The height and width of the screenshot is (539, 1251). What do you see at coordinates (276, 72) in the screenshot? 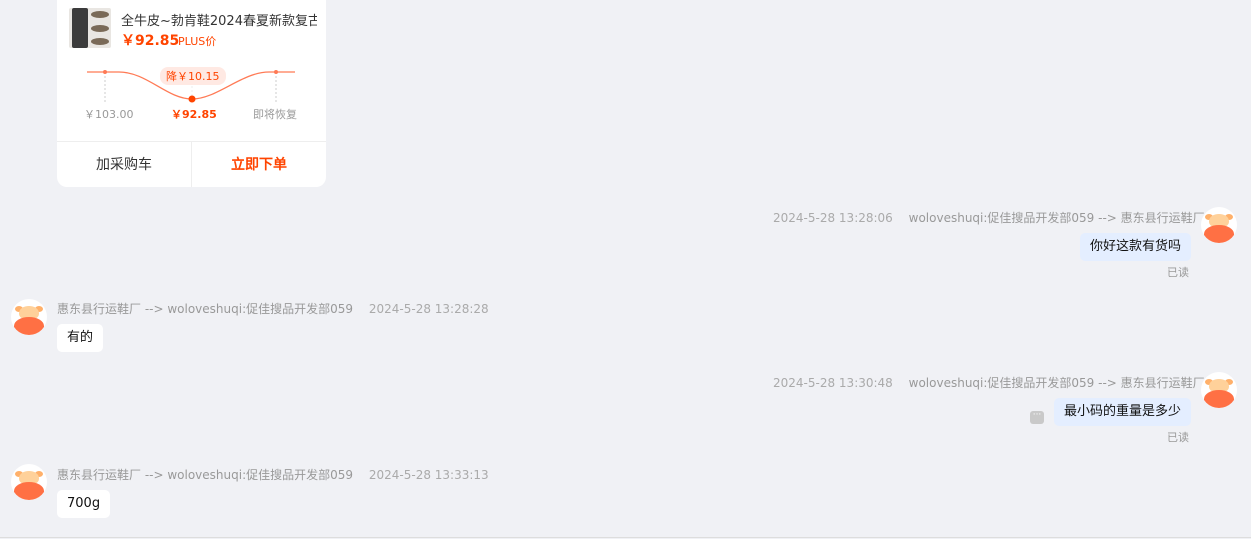
I see `price-point-future` at bounding box center [276, 72].